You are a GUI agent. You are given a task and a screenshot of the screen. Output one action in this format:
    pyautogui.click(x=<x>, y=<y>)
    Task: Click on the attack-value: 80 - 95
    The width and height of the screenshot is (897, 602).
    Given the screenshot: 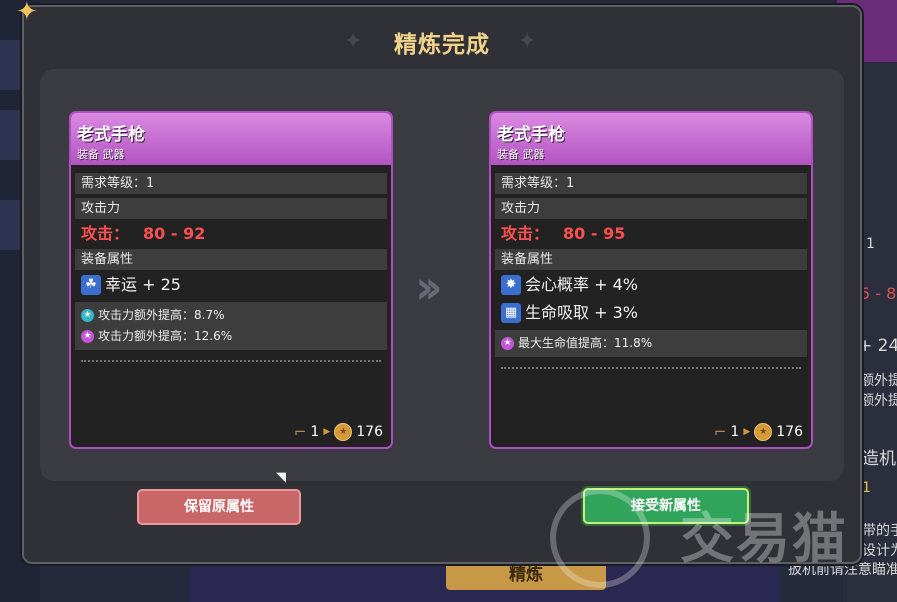 What is the action you would take?
    pyautogui.click(x=594, y=233)
    